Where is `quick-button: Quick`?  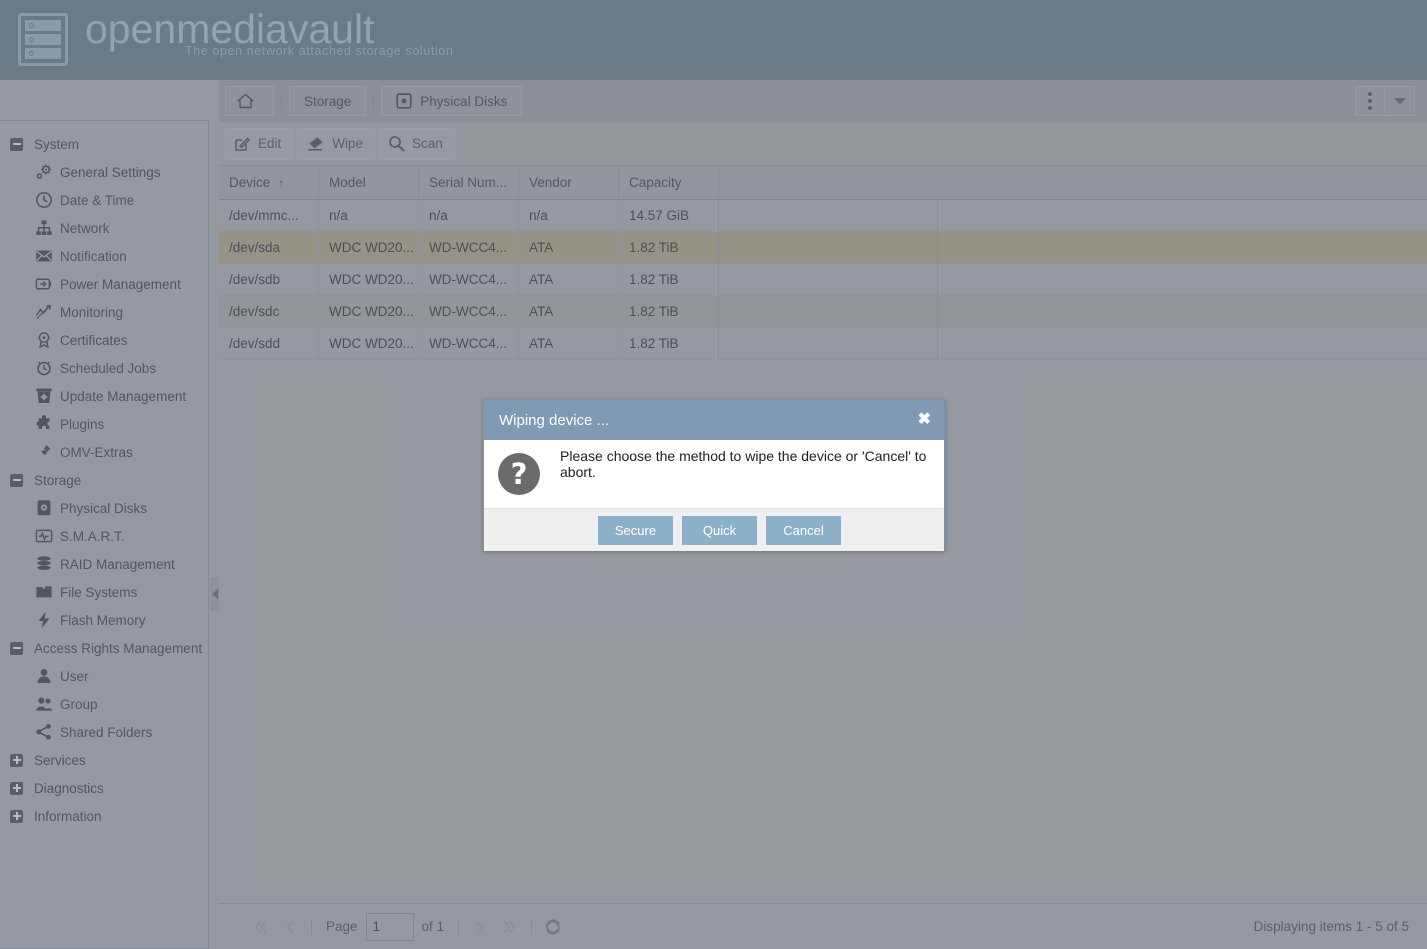
quick-button: Quick is located at coordinates (719, 530).